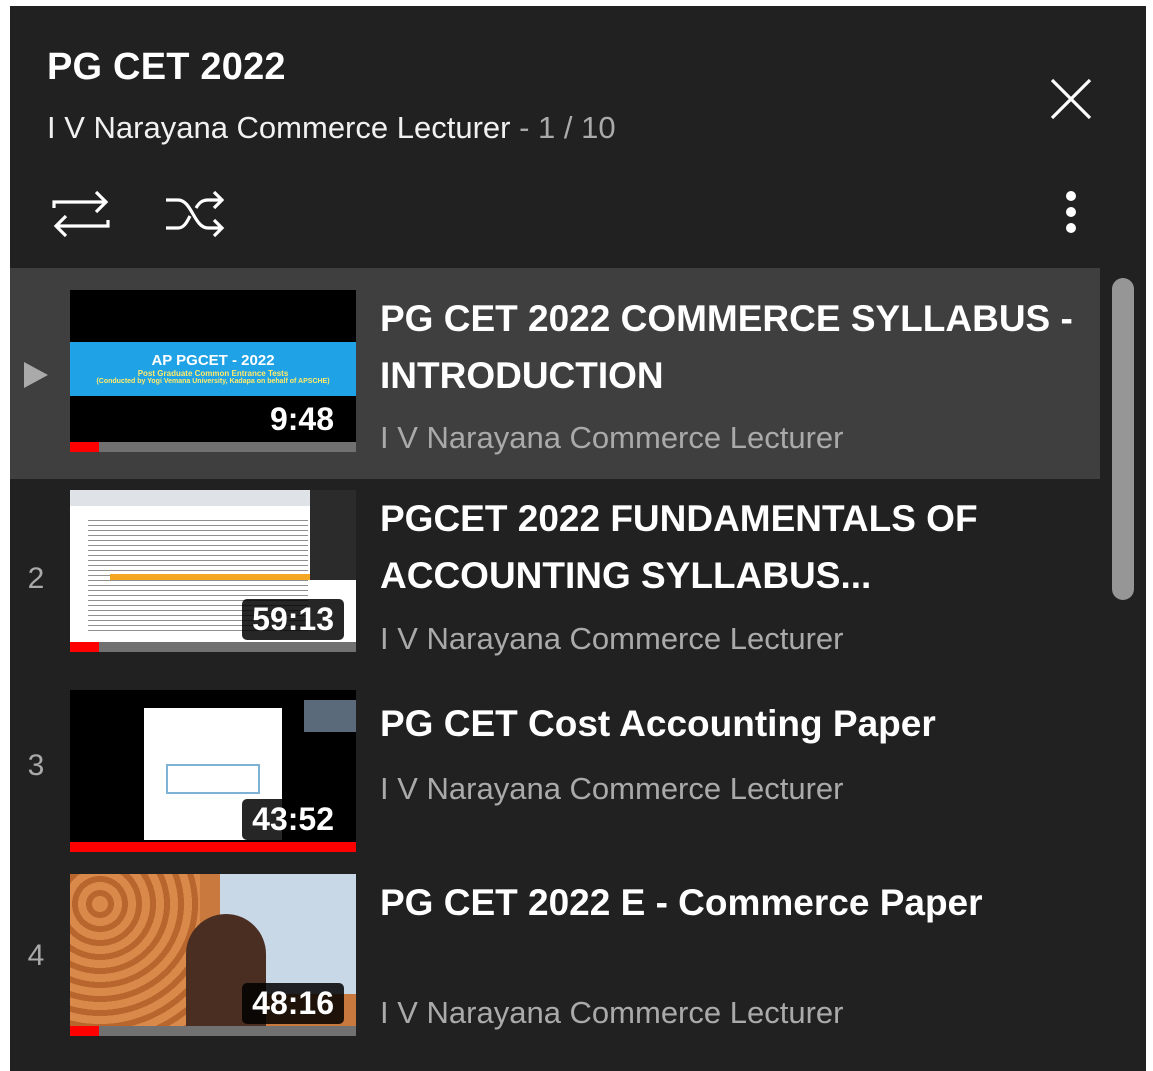 Image resolution: width=1153 pixels, height=1071 pixels. I want to click on loop-icon, so click(81, 214).